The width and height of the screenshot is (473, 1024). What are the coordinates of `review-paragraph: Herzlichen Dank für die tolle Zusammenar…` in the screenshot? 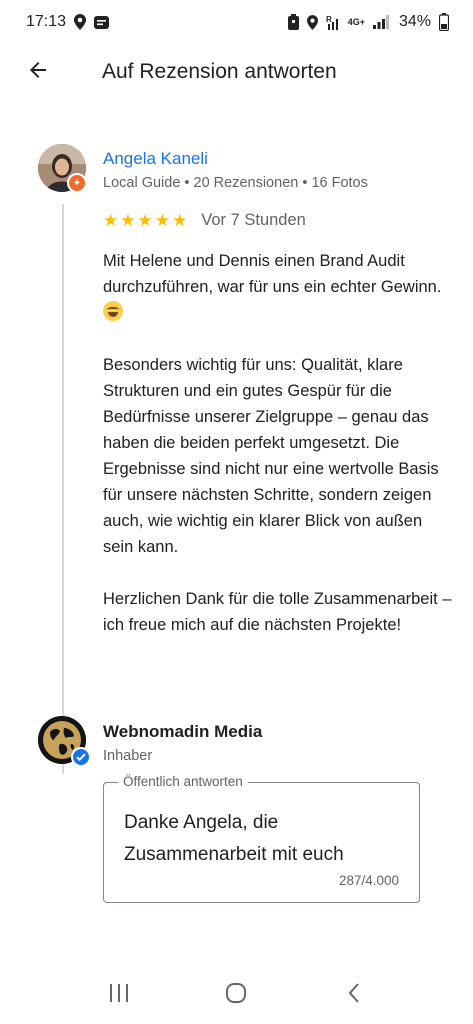 It's located at (277, 612).